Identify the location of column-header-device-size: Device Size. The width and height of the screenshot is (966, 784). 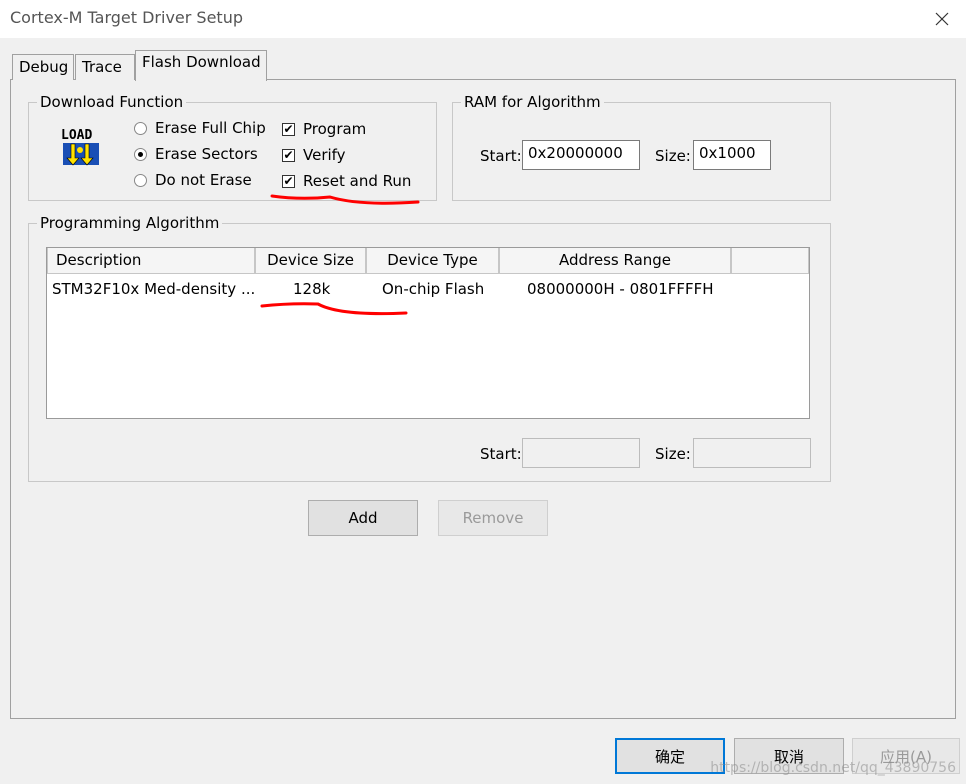
(310, 261).